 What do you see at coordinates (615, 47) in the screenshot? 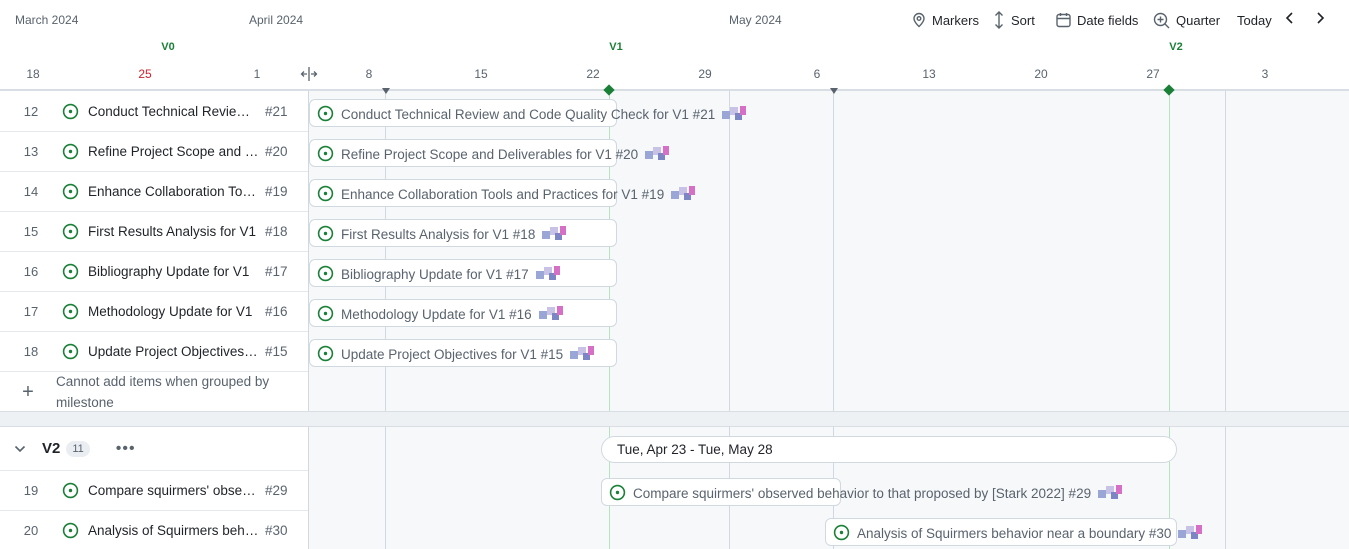
I see `milestone-label-v1: V1` at bounding box center [615, 47].